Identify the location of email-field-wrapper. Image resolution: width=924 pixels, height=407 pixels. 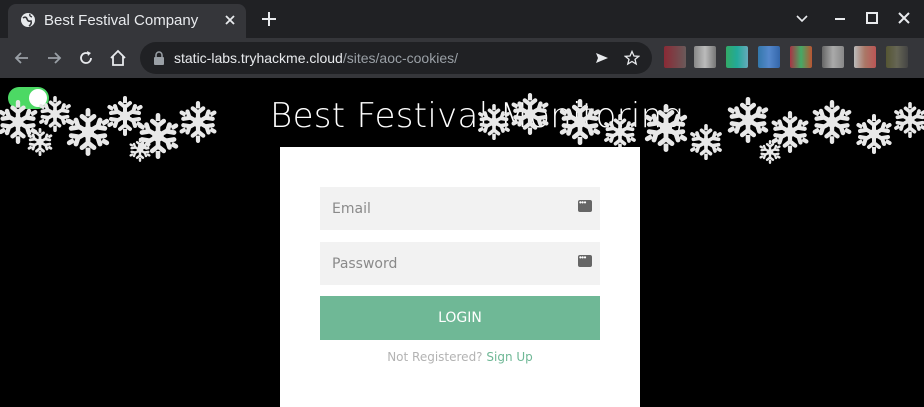
(460, 208).